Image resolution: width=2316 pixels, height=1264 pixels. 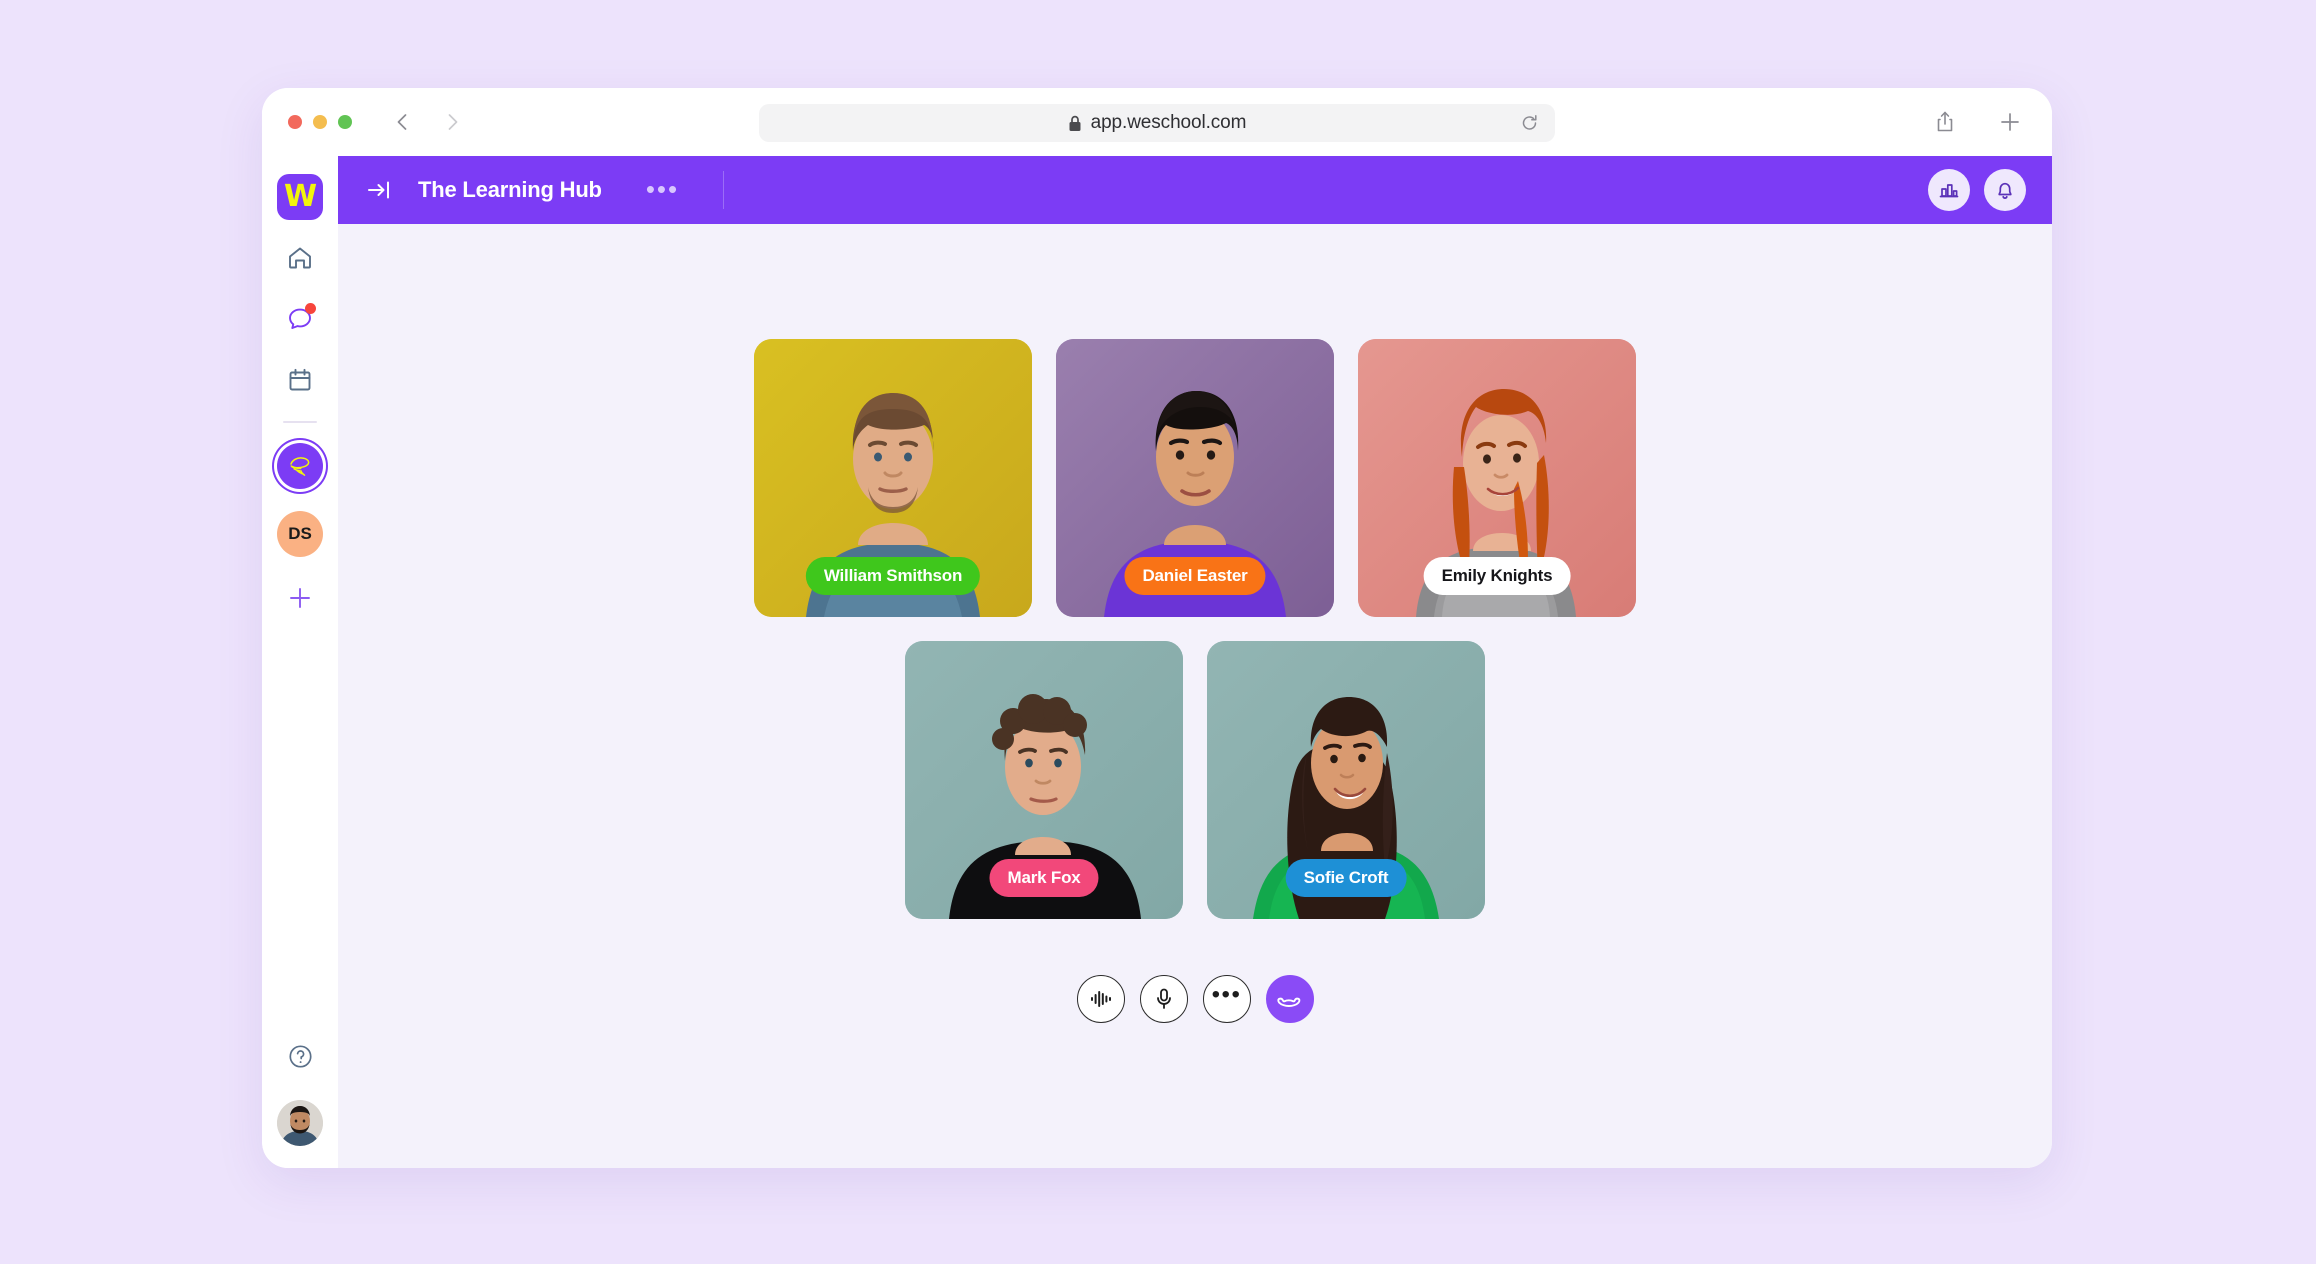 What do you see at coordinates (1226, 999) in the screenshot?
I see `more-options-button: •••` at bounding box center [1226, 999].